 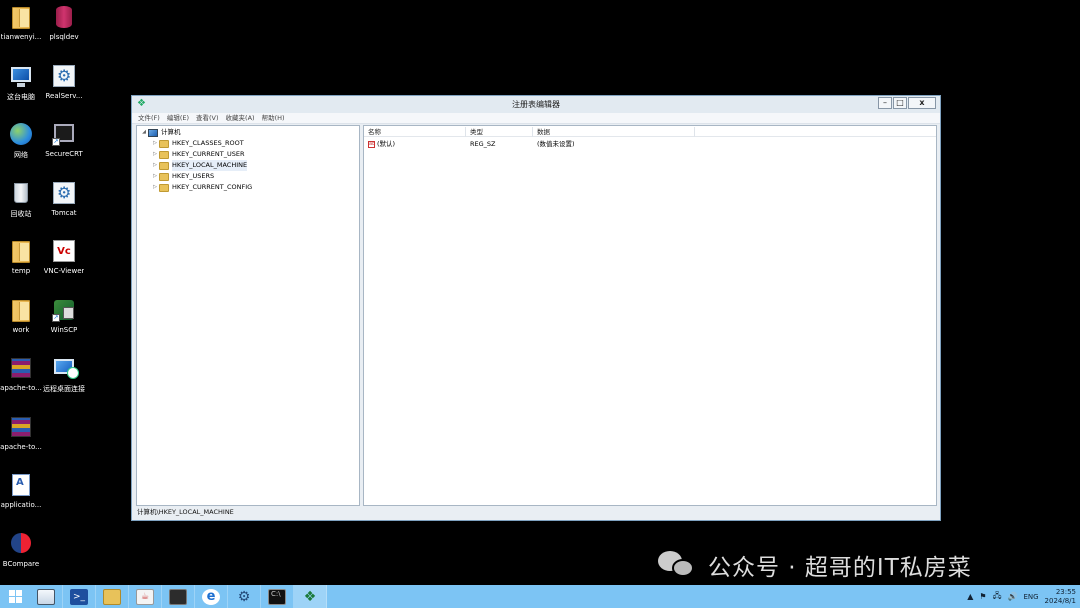 What do you see at coordinates (386, 144) in the screenshot?
I see `value-name: (默认)` at bounding box center [386, 144].